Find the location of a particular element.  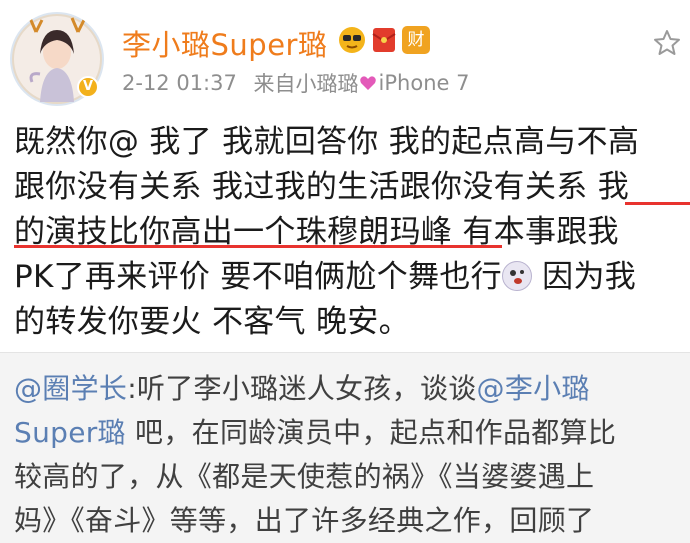

mention-link: @圈学长 is located at coordinates (70, 388).